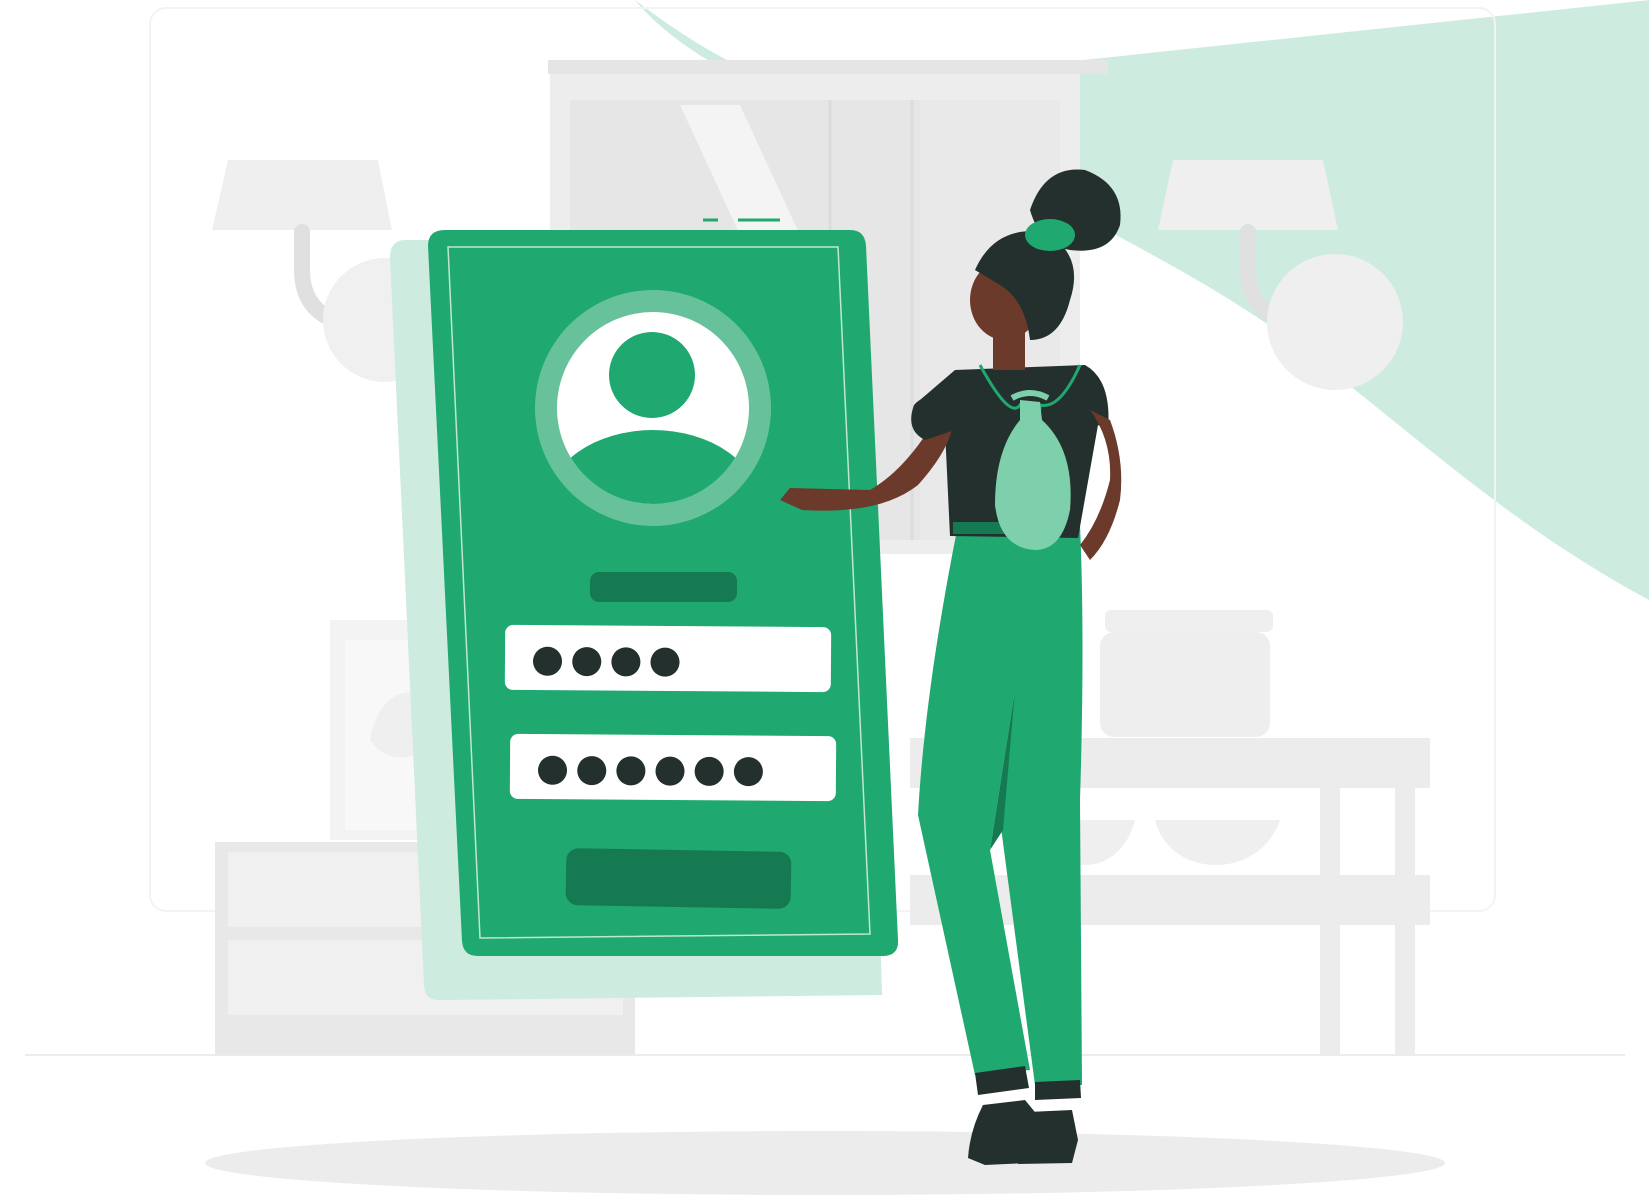  I want to click on password-field: ●●●●●●, so click(673, 767).